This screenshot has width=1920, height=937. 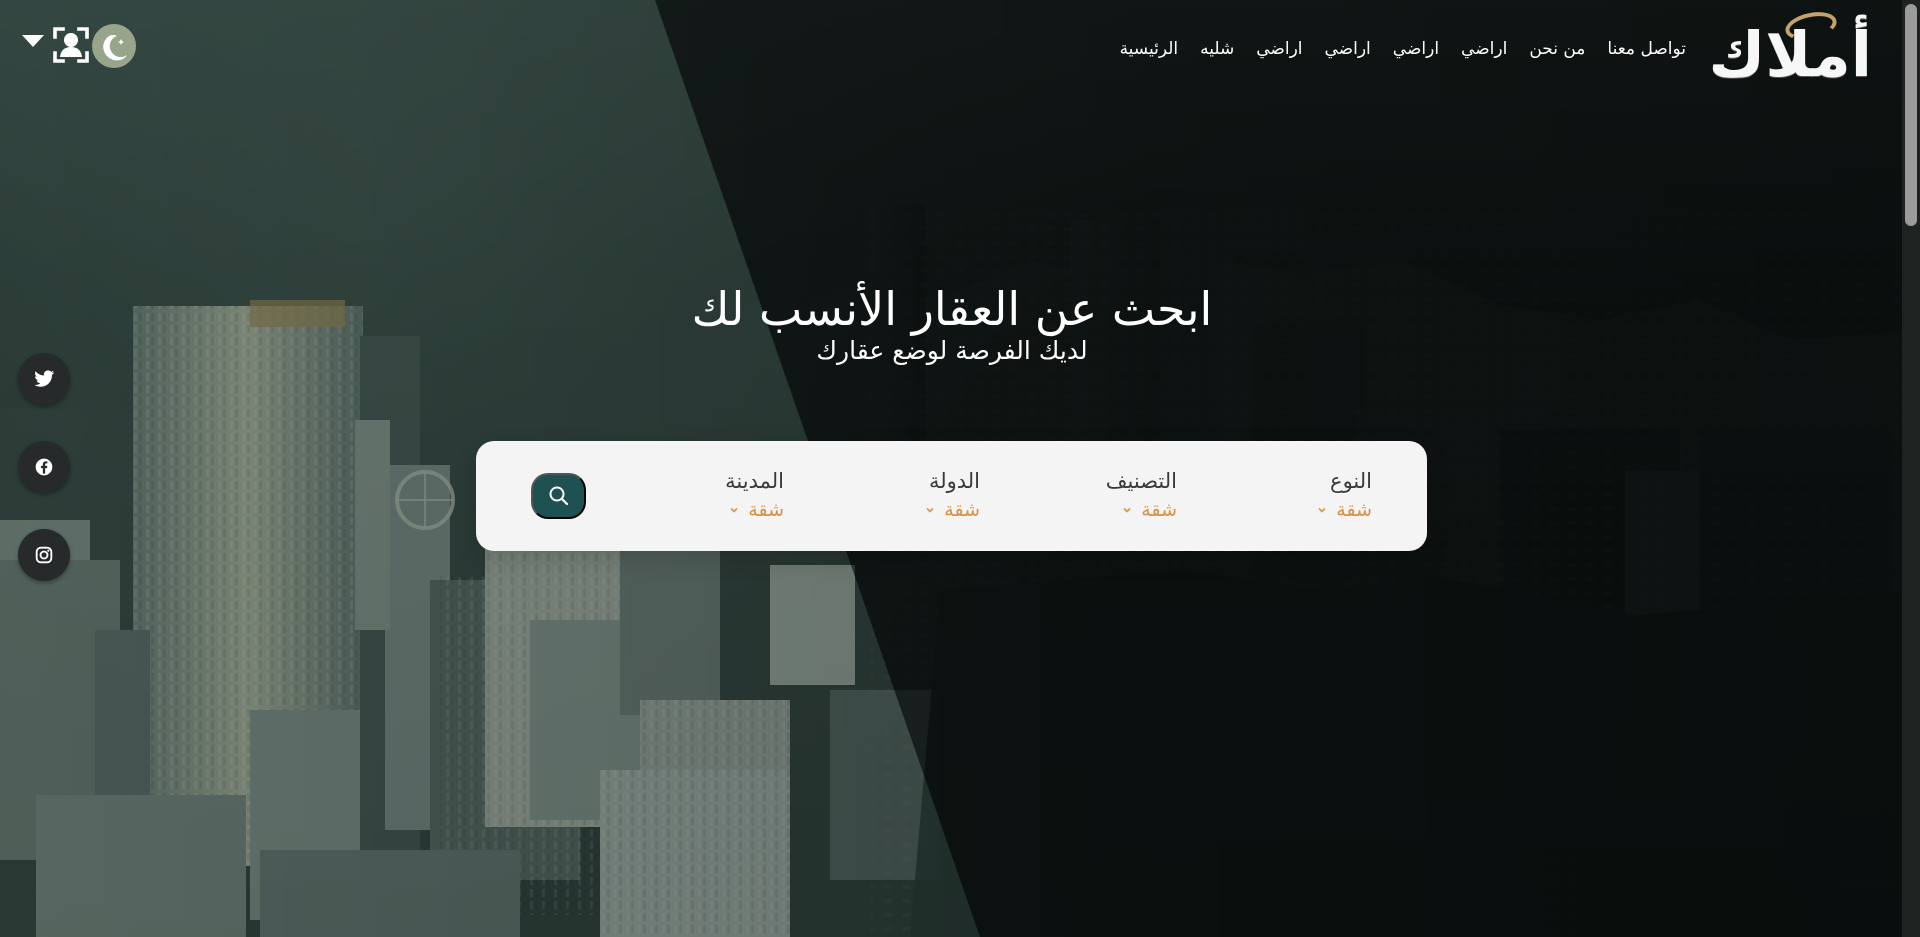 I want to click on twitter-button, so click(x=44, y=379).